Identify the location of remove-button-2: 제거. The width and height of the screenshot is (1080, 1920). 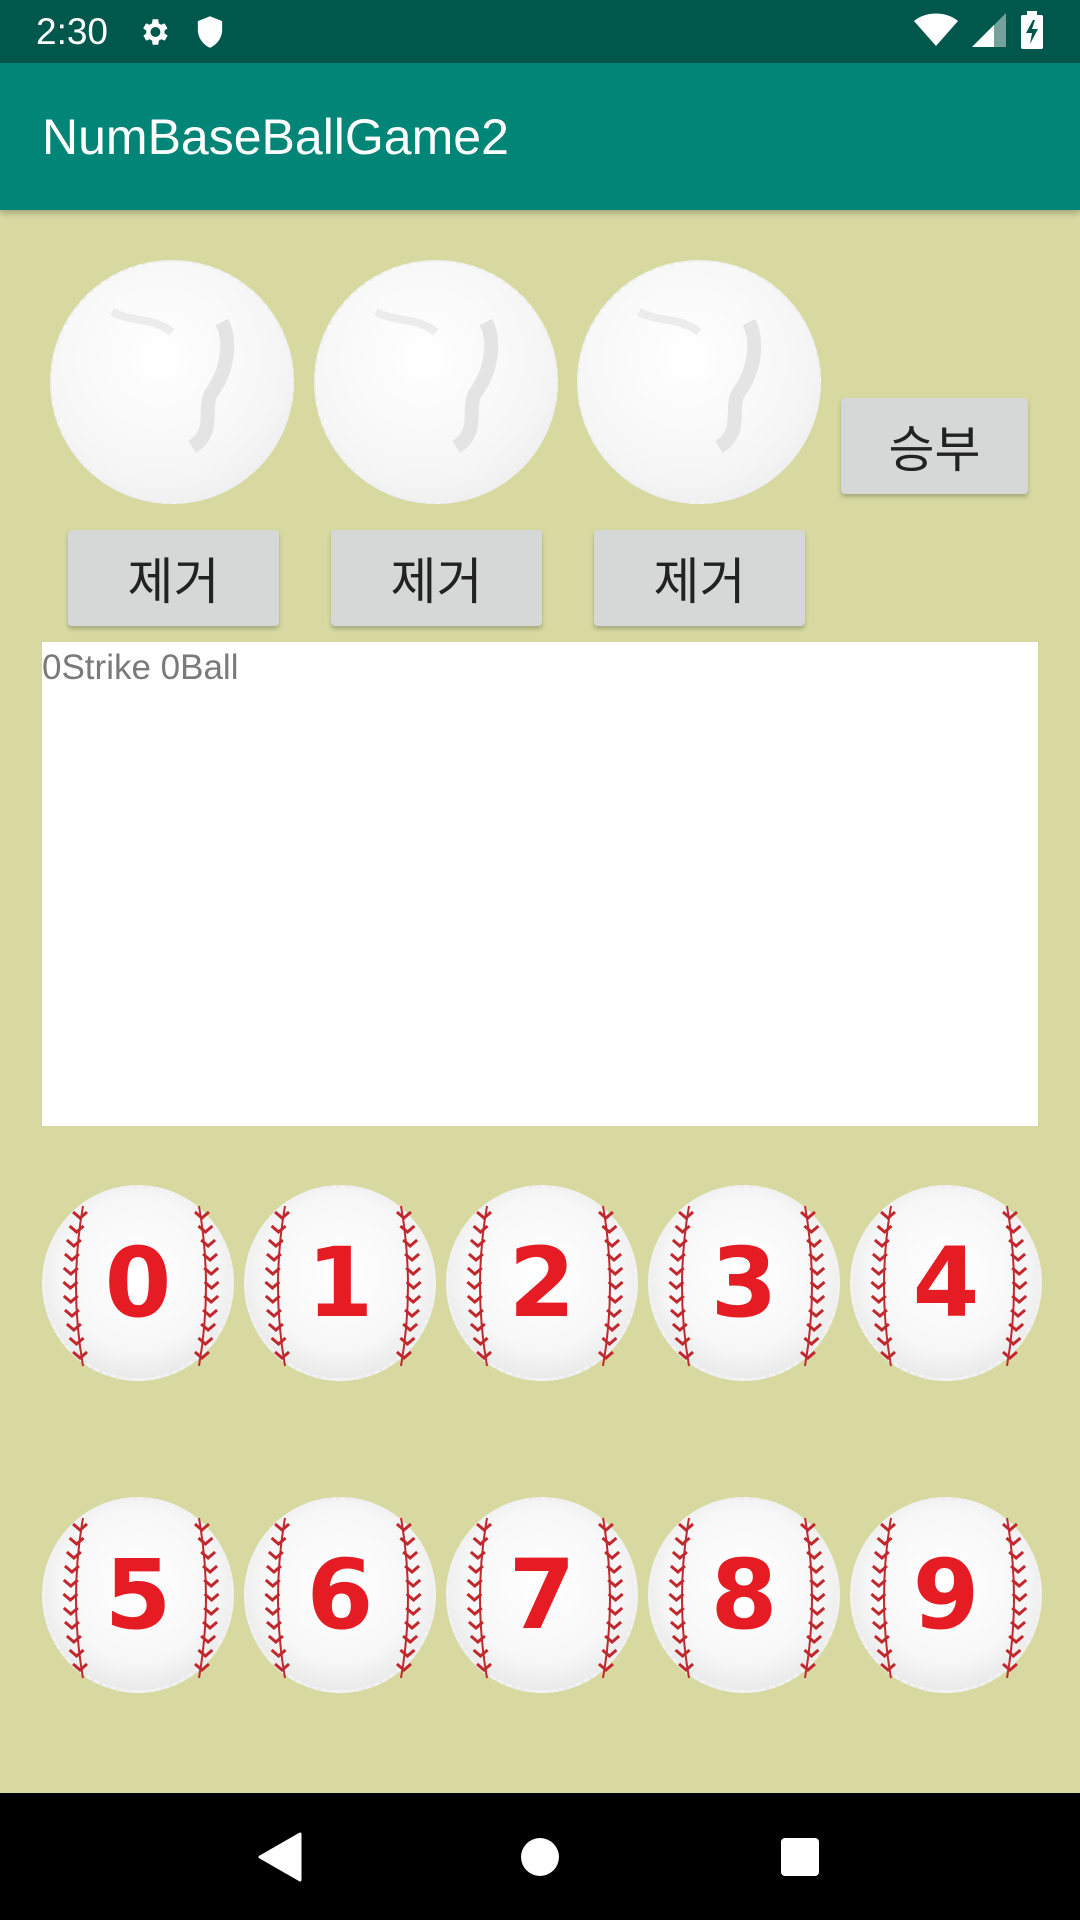
(436, 578).